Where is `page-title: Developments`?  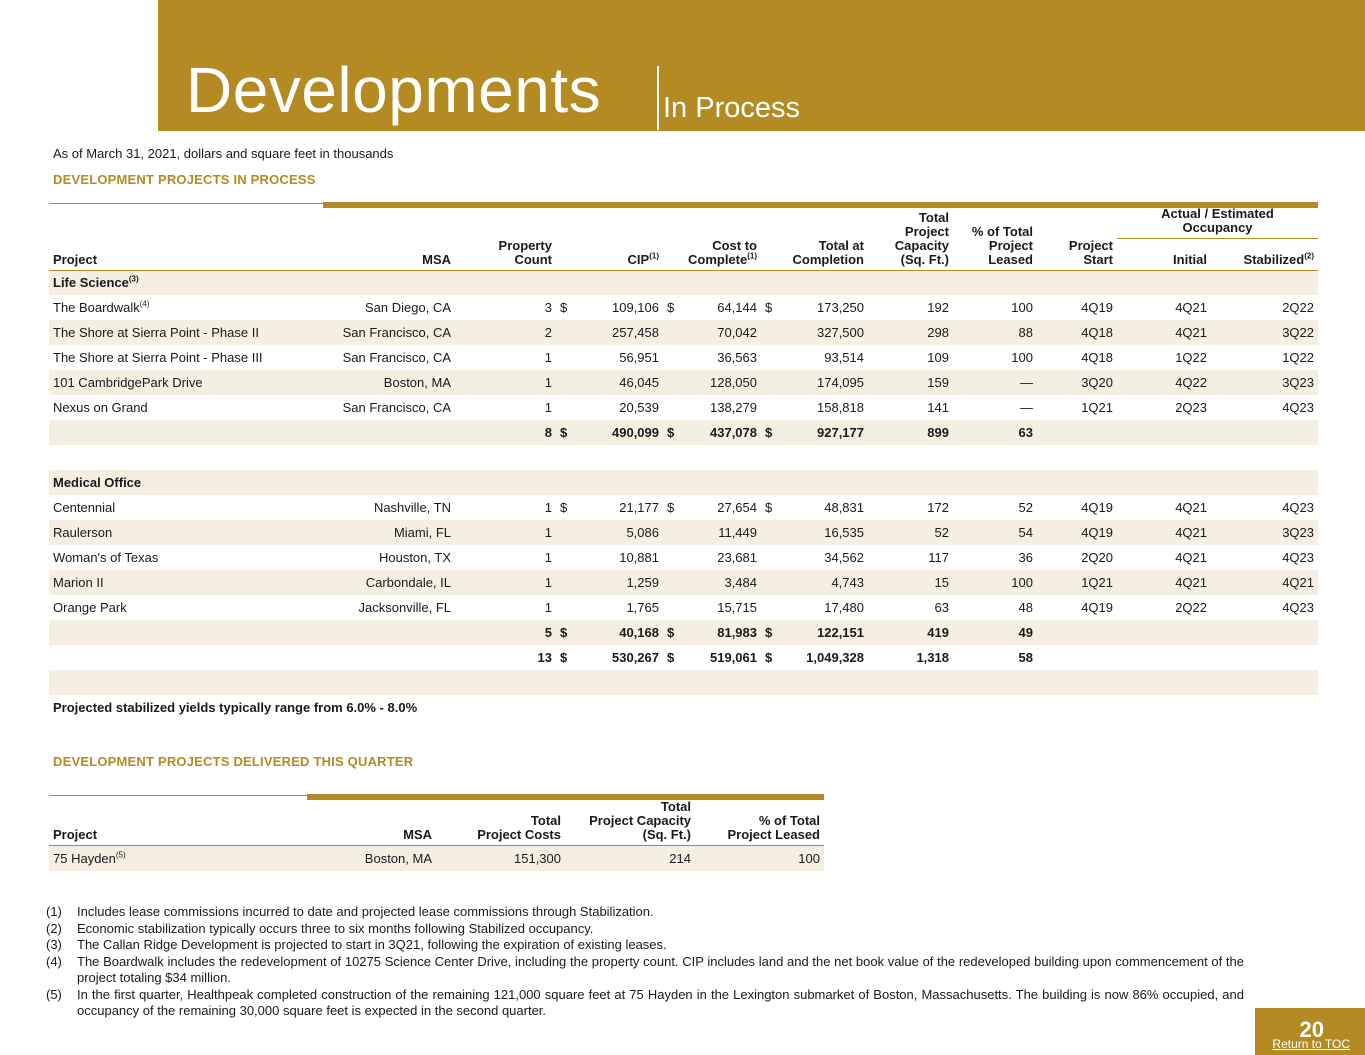
page-title: Developments is located at coordinates (394, 90).